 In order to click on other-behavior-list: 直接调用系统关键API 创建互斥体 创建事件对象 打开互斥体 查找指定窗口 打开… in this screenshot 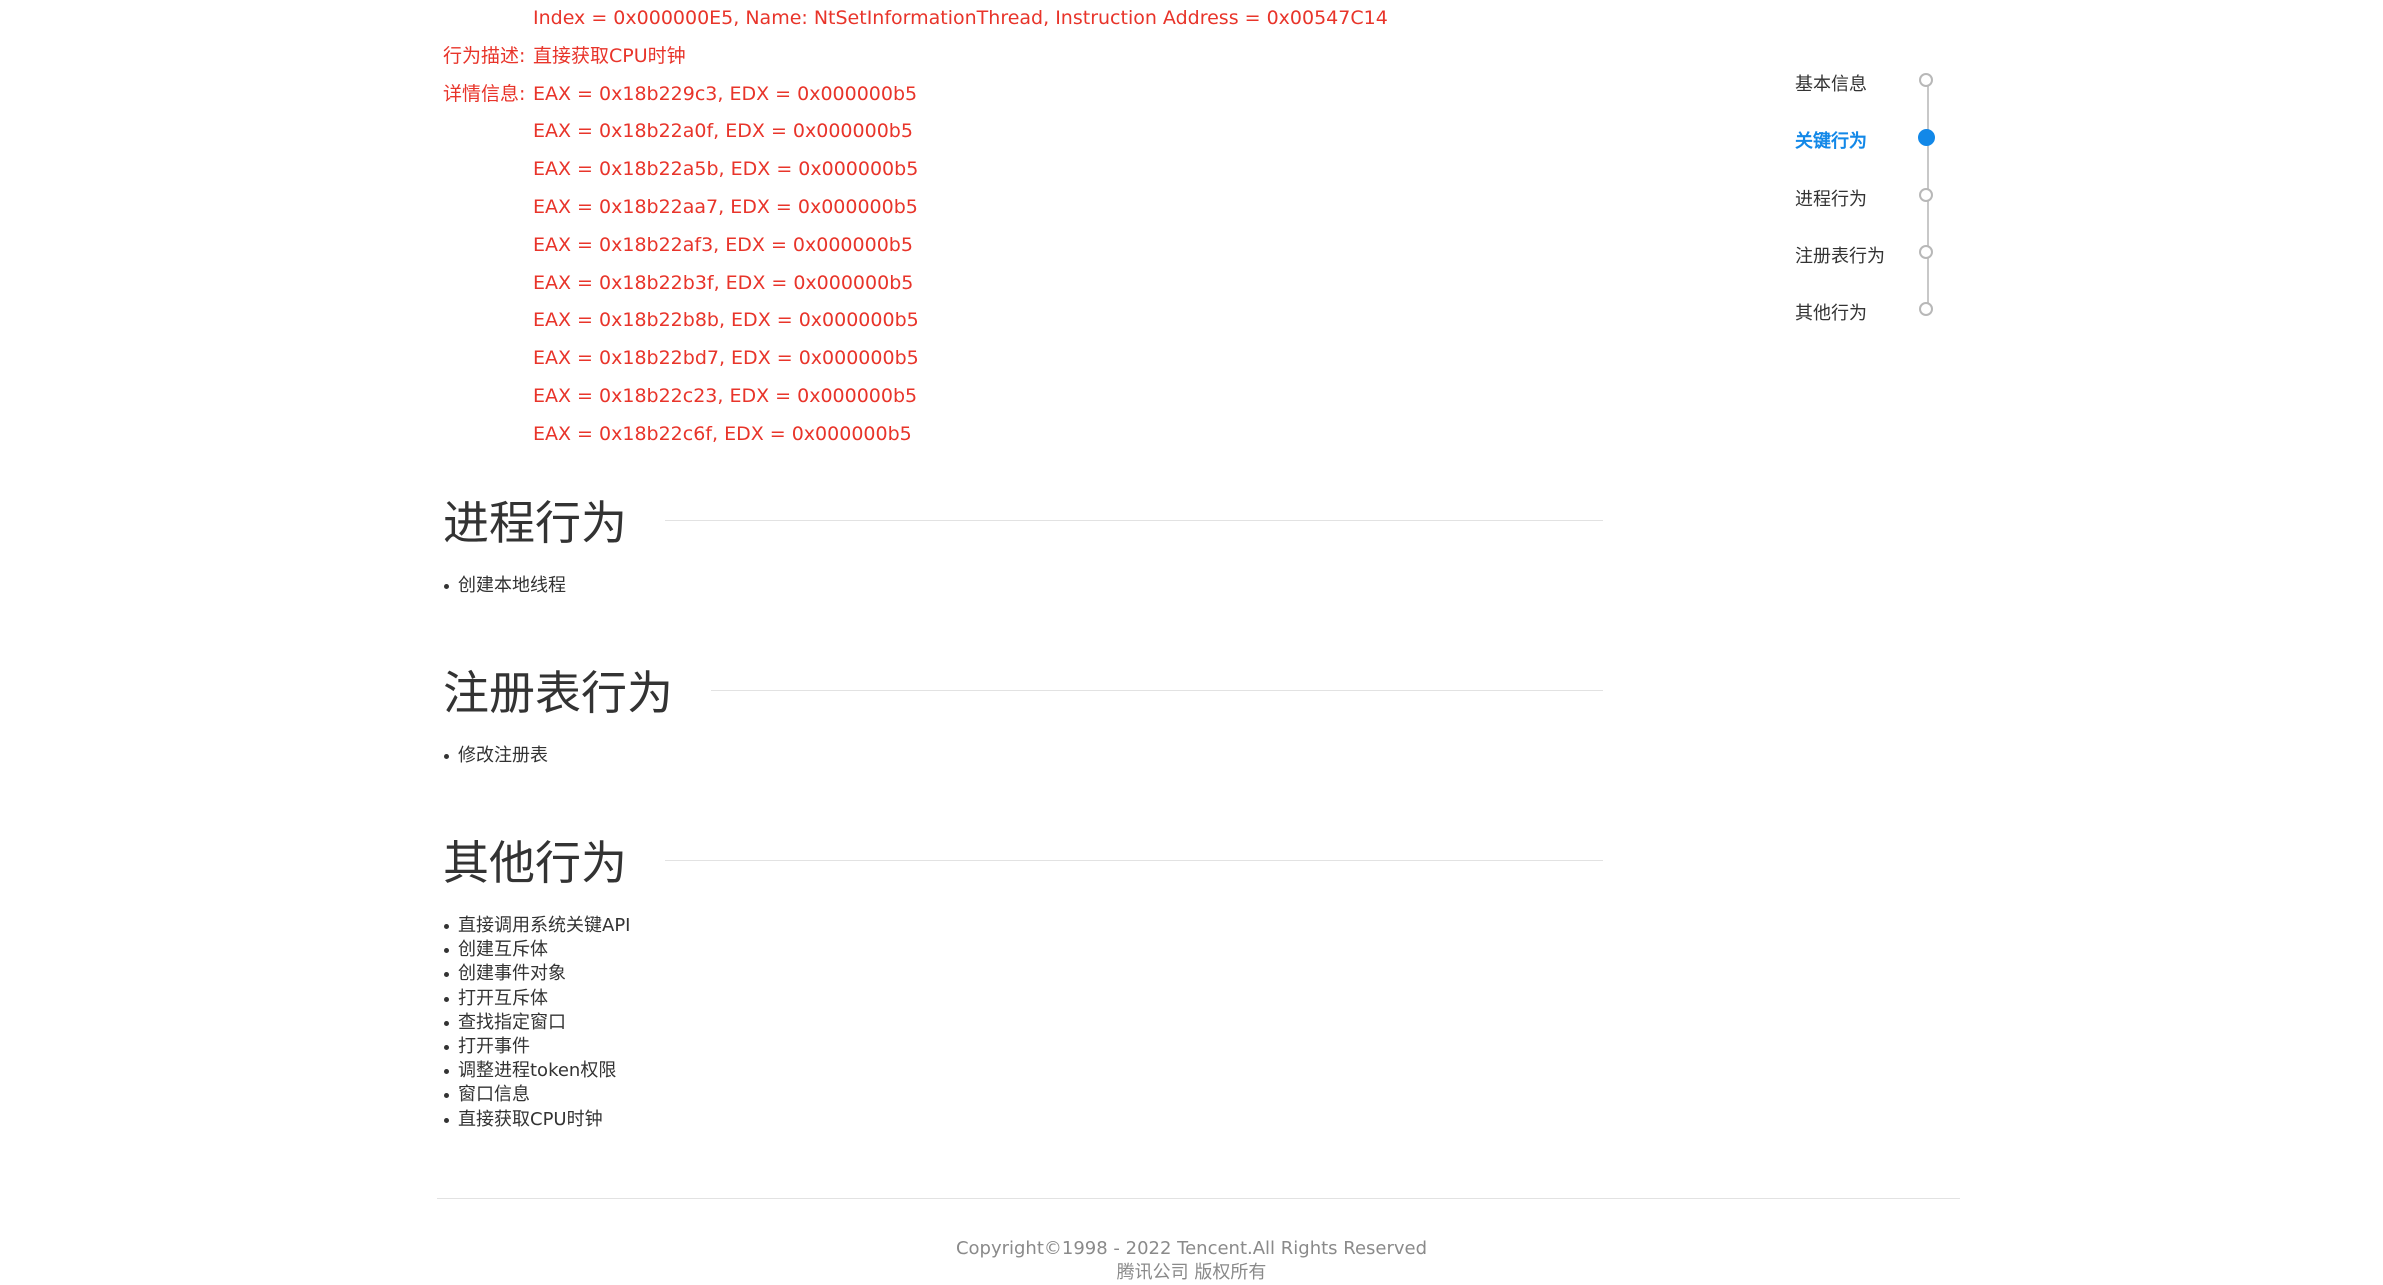, I will do `click(1023, 1023)`.